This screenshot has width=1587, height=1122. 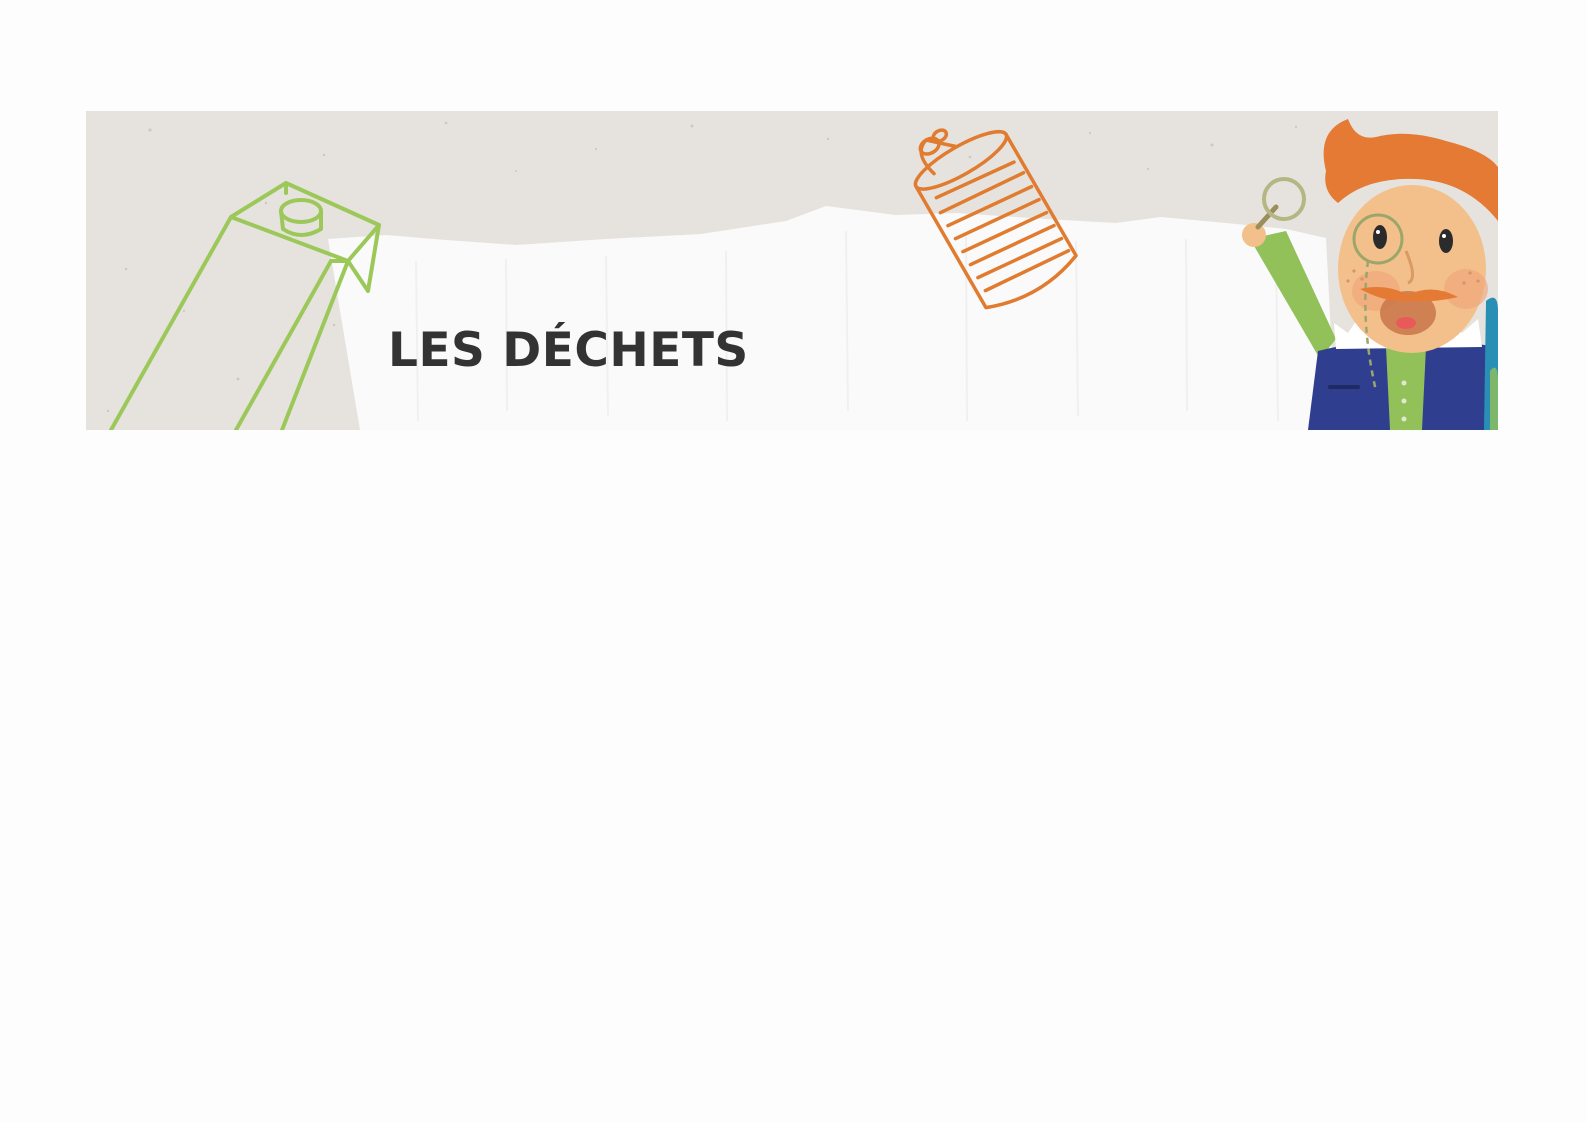 What do you see at coordinates (568, 350) in the screenshot?
I see `page-title: LES DÉCHETS` at bounding box center [568, 350].